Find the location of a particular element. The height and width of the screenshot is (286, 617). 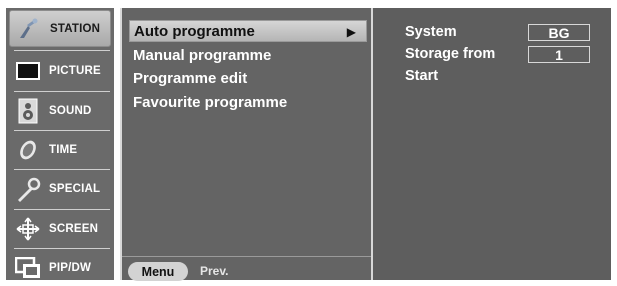

menu-item-label: Favourite programme is located at coordinates (210, 102).